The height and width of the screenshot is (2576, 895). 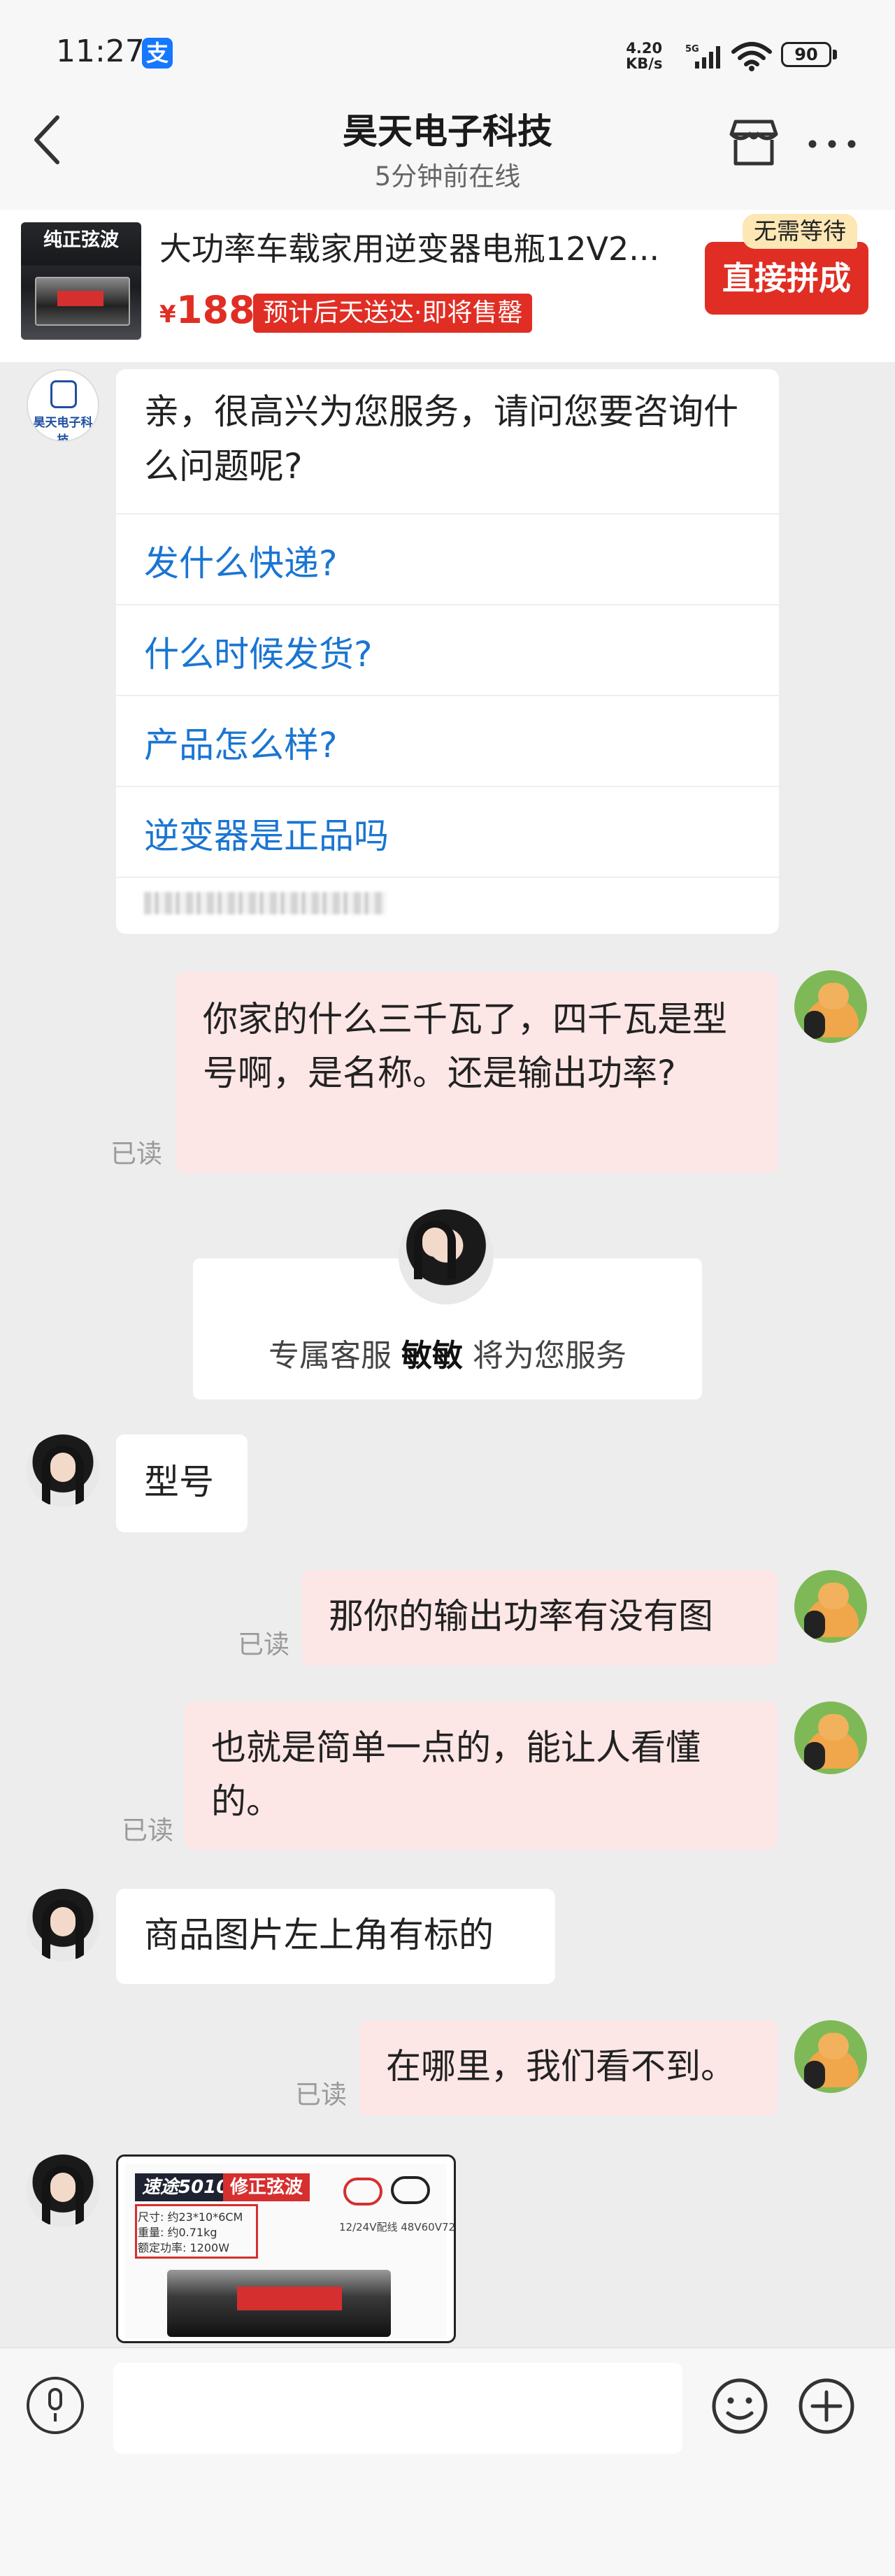 I want to click on net-speed: 4.20 KB/s, so click(x=644, y=56).